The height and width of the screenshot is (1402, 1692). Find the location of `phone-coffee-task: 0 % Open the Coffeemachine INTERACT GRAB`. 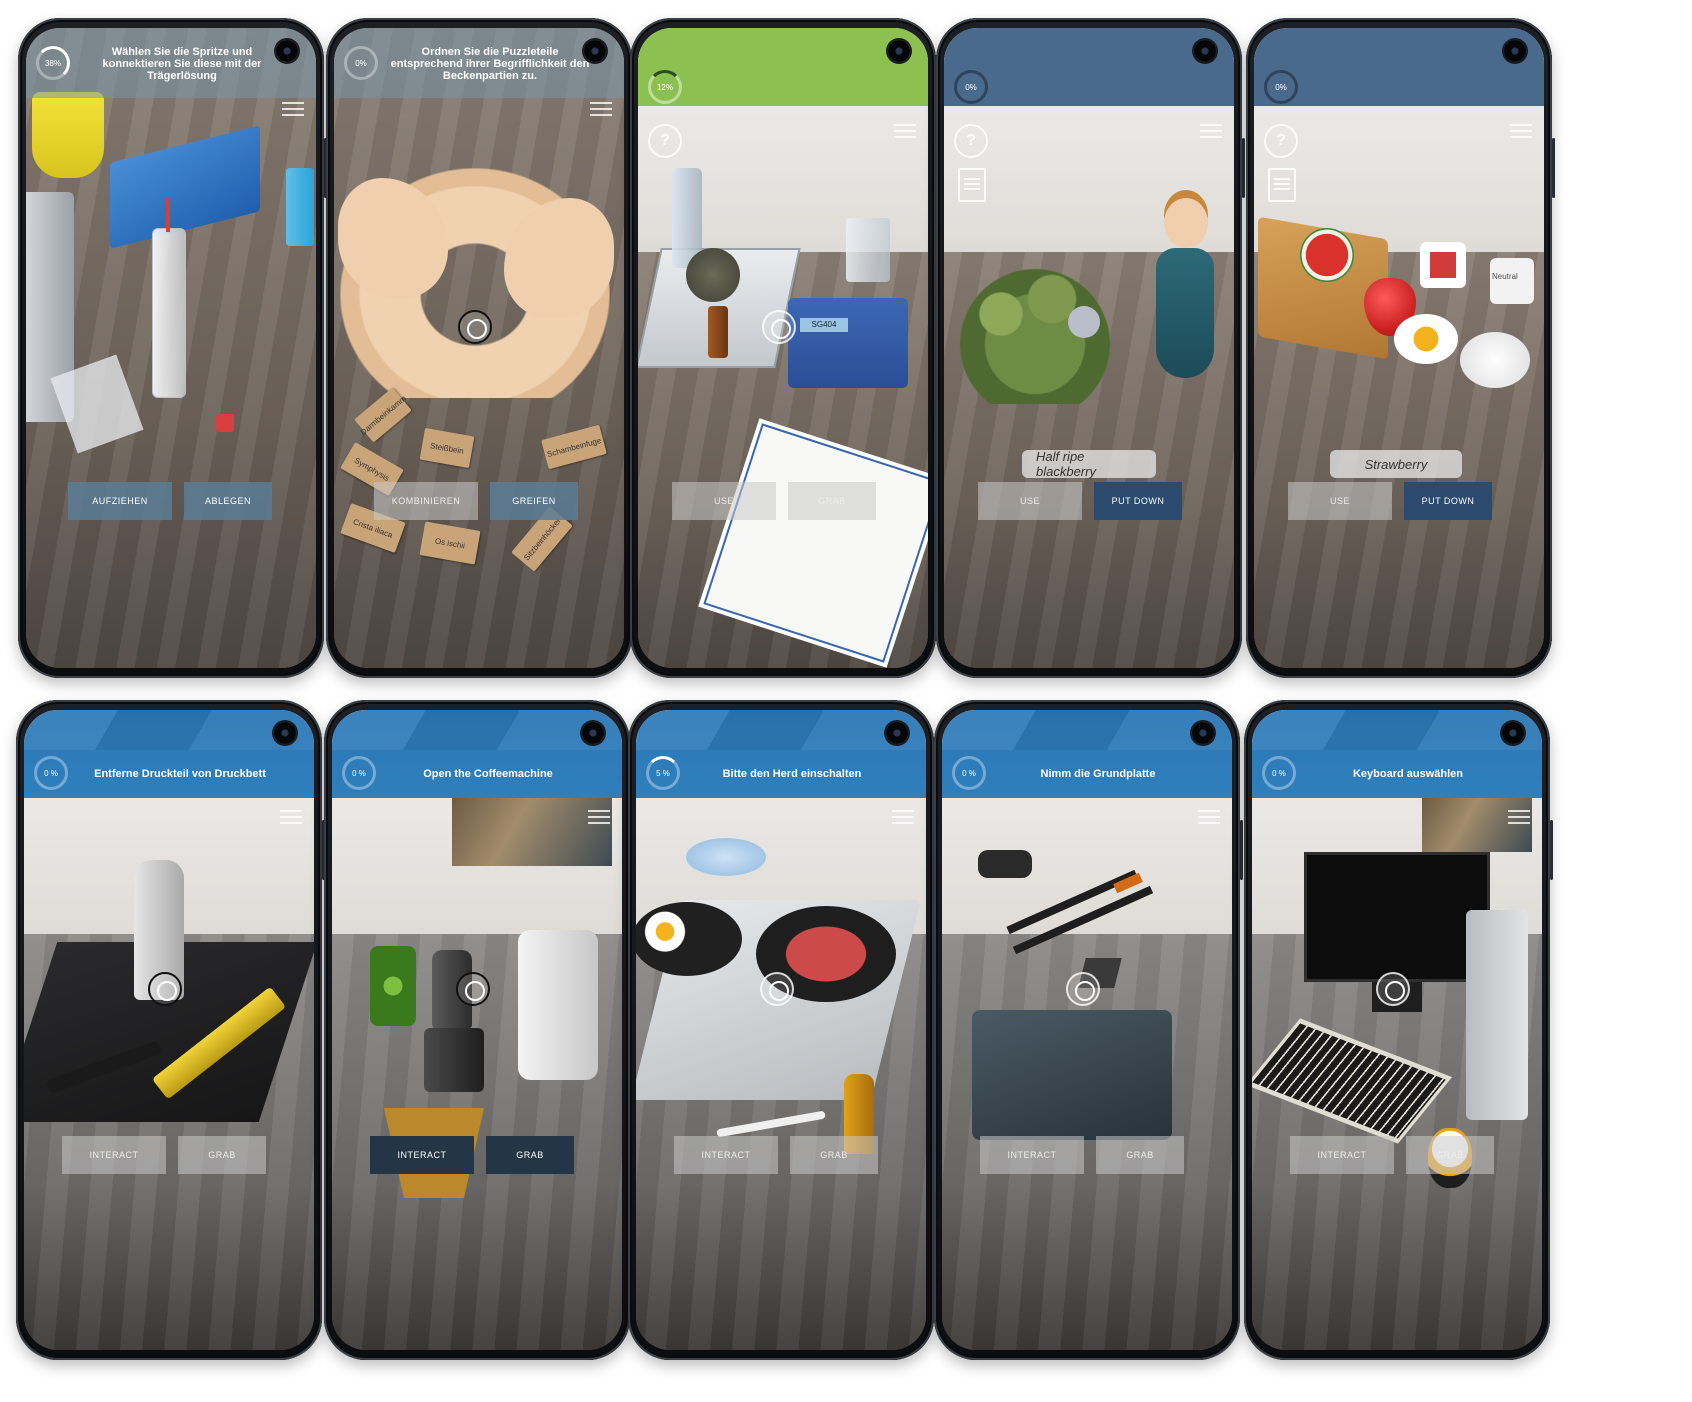

phone-coffee-task: 0 % Open the Coffeemachine INTERACT GRAB is located at coordinates (478, 1030).